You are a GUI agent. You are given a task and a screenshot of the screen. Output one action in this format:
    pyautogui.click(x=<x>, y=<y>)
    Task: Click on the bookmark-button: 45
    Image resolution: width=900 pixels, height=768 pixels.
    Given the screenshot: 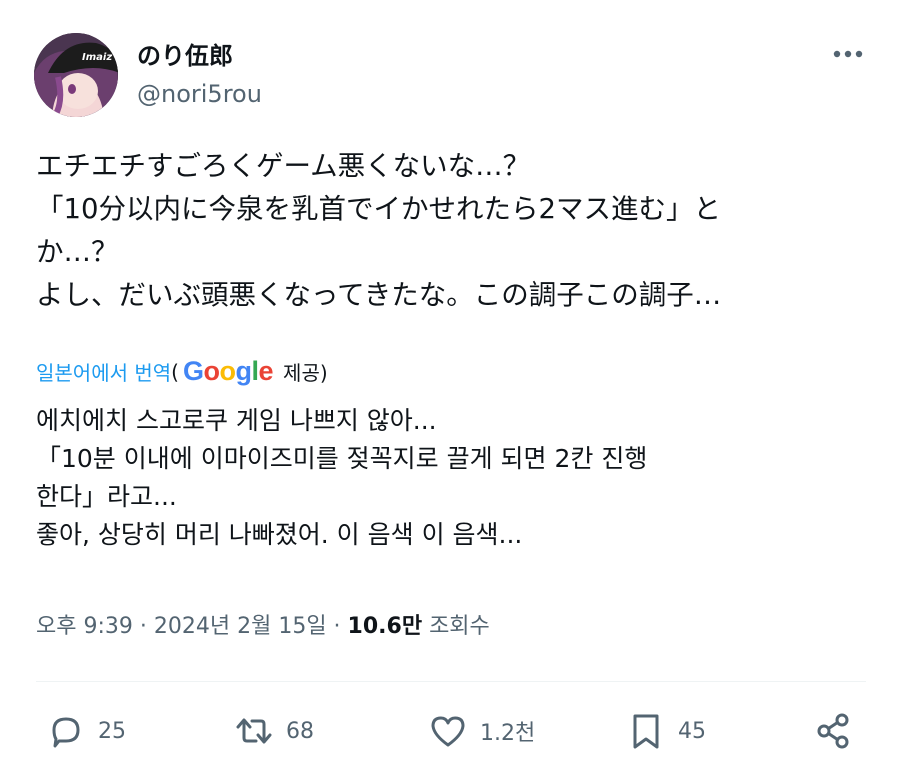 What is the action you would take?
    pyautogui.click(x=666, y=731)
    